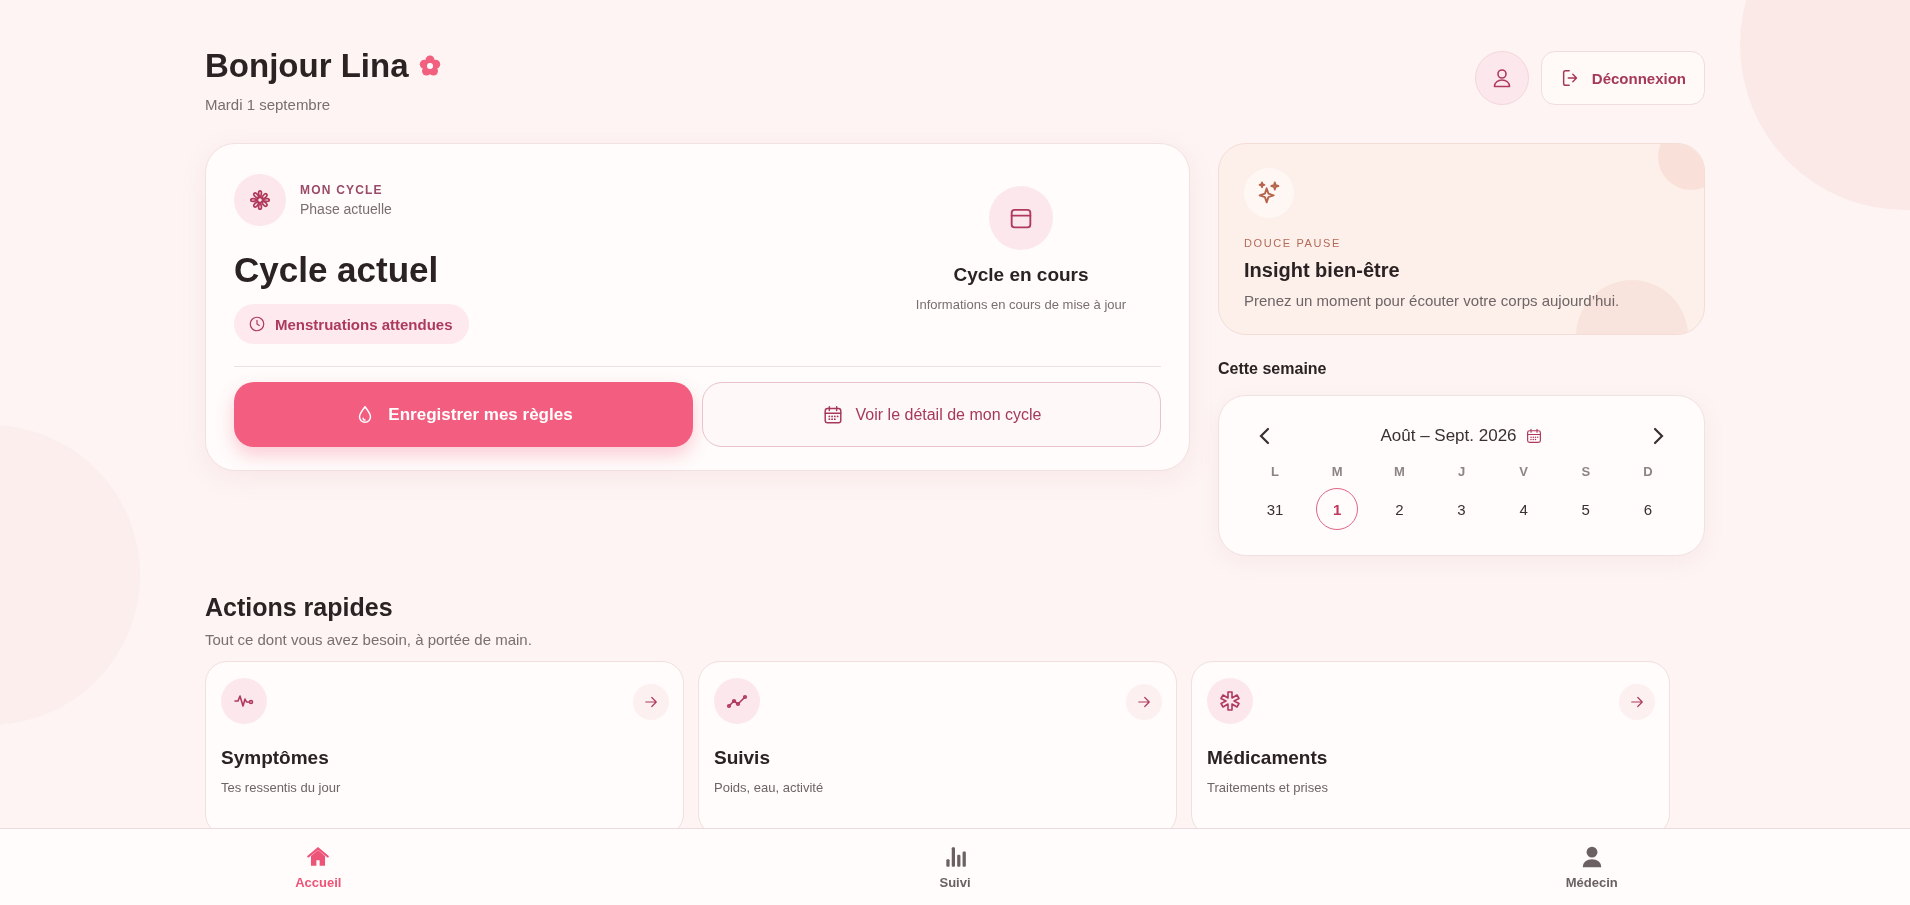 The width and height of the screenshot is (1910, 905). I want to click on flower-icon, so click(430, 66).